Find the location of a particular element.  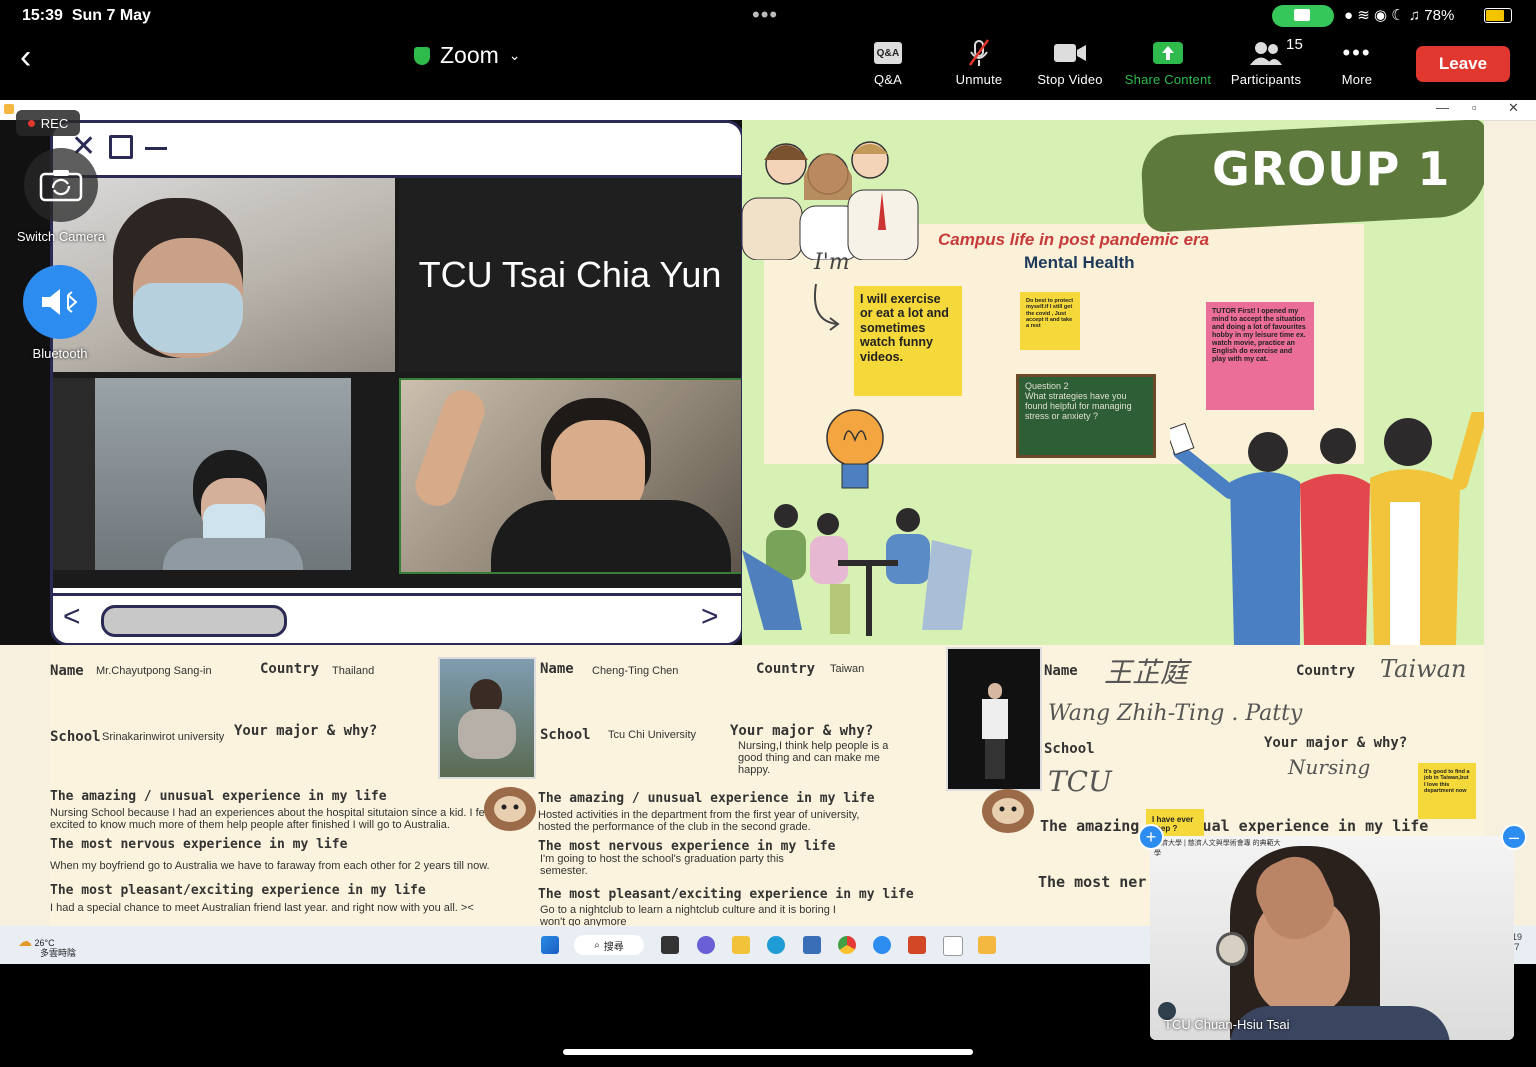

curved-arrow-icon is located at coordinates (827, 307).